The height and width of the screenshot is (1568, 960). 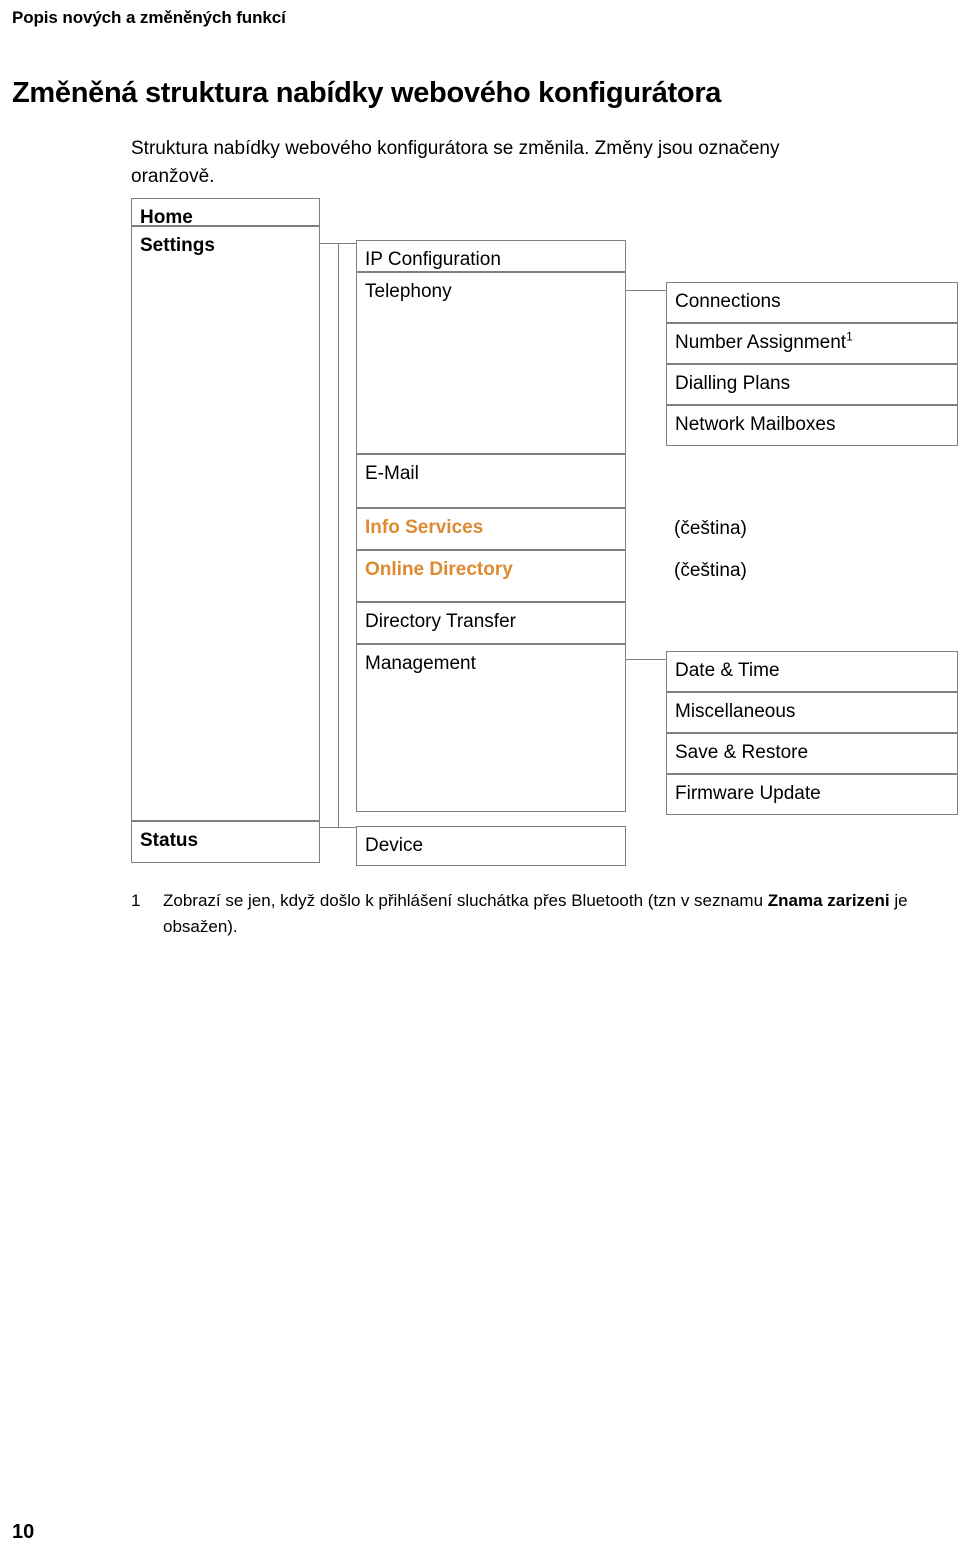 I want to click on annotation-info-services-language: (čeština), so click(x=710, y=529).